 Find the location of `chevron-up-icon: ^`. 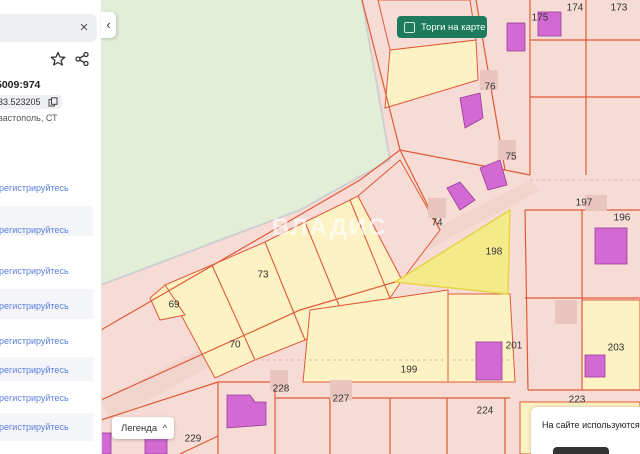

chevron-up-icon: ^ is located at coordinates (165, 428).